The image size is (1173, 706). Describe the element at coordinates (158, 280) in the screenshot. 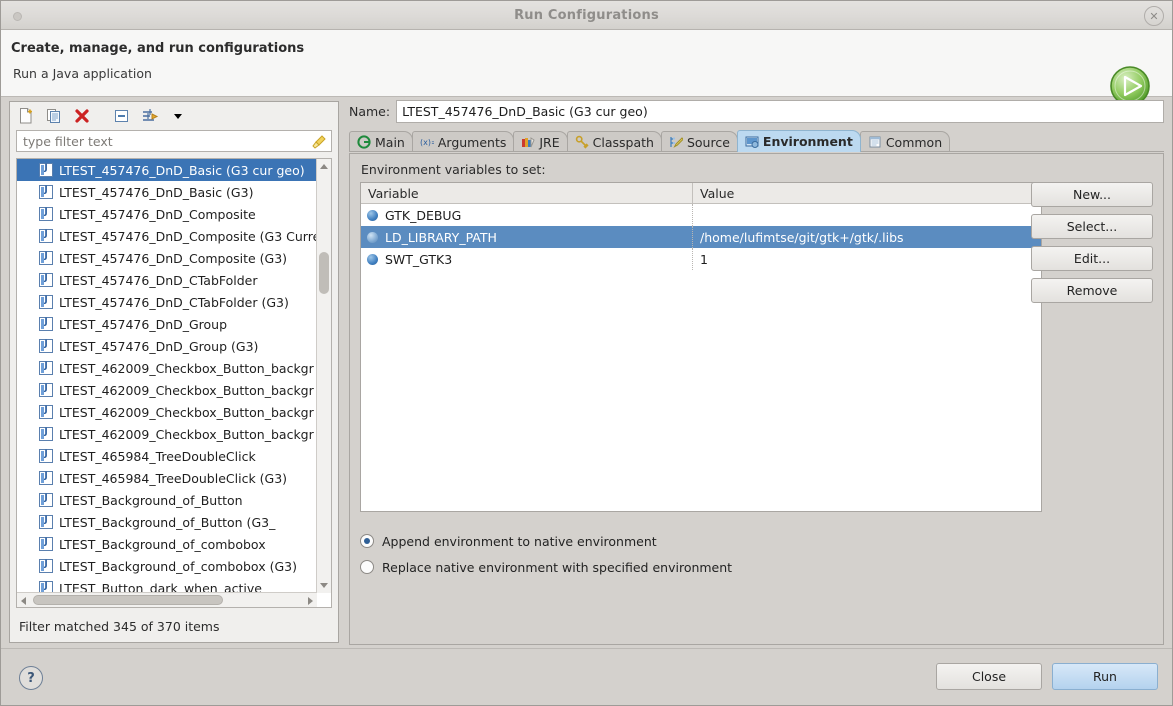

I see `tree-item-label: LTEST_457476_DnD_CTabFolder` at that location.